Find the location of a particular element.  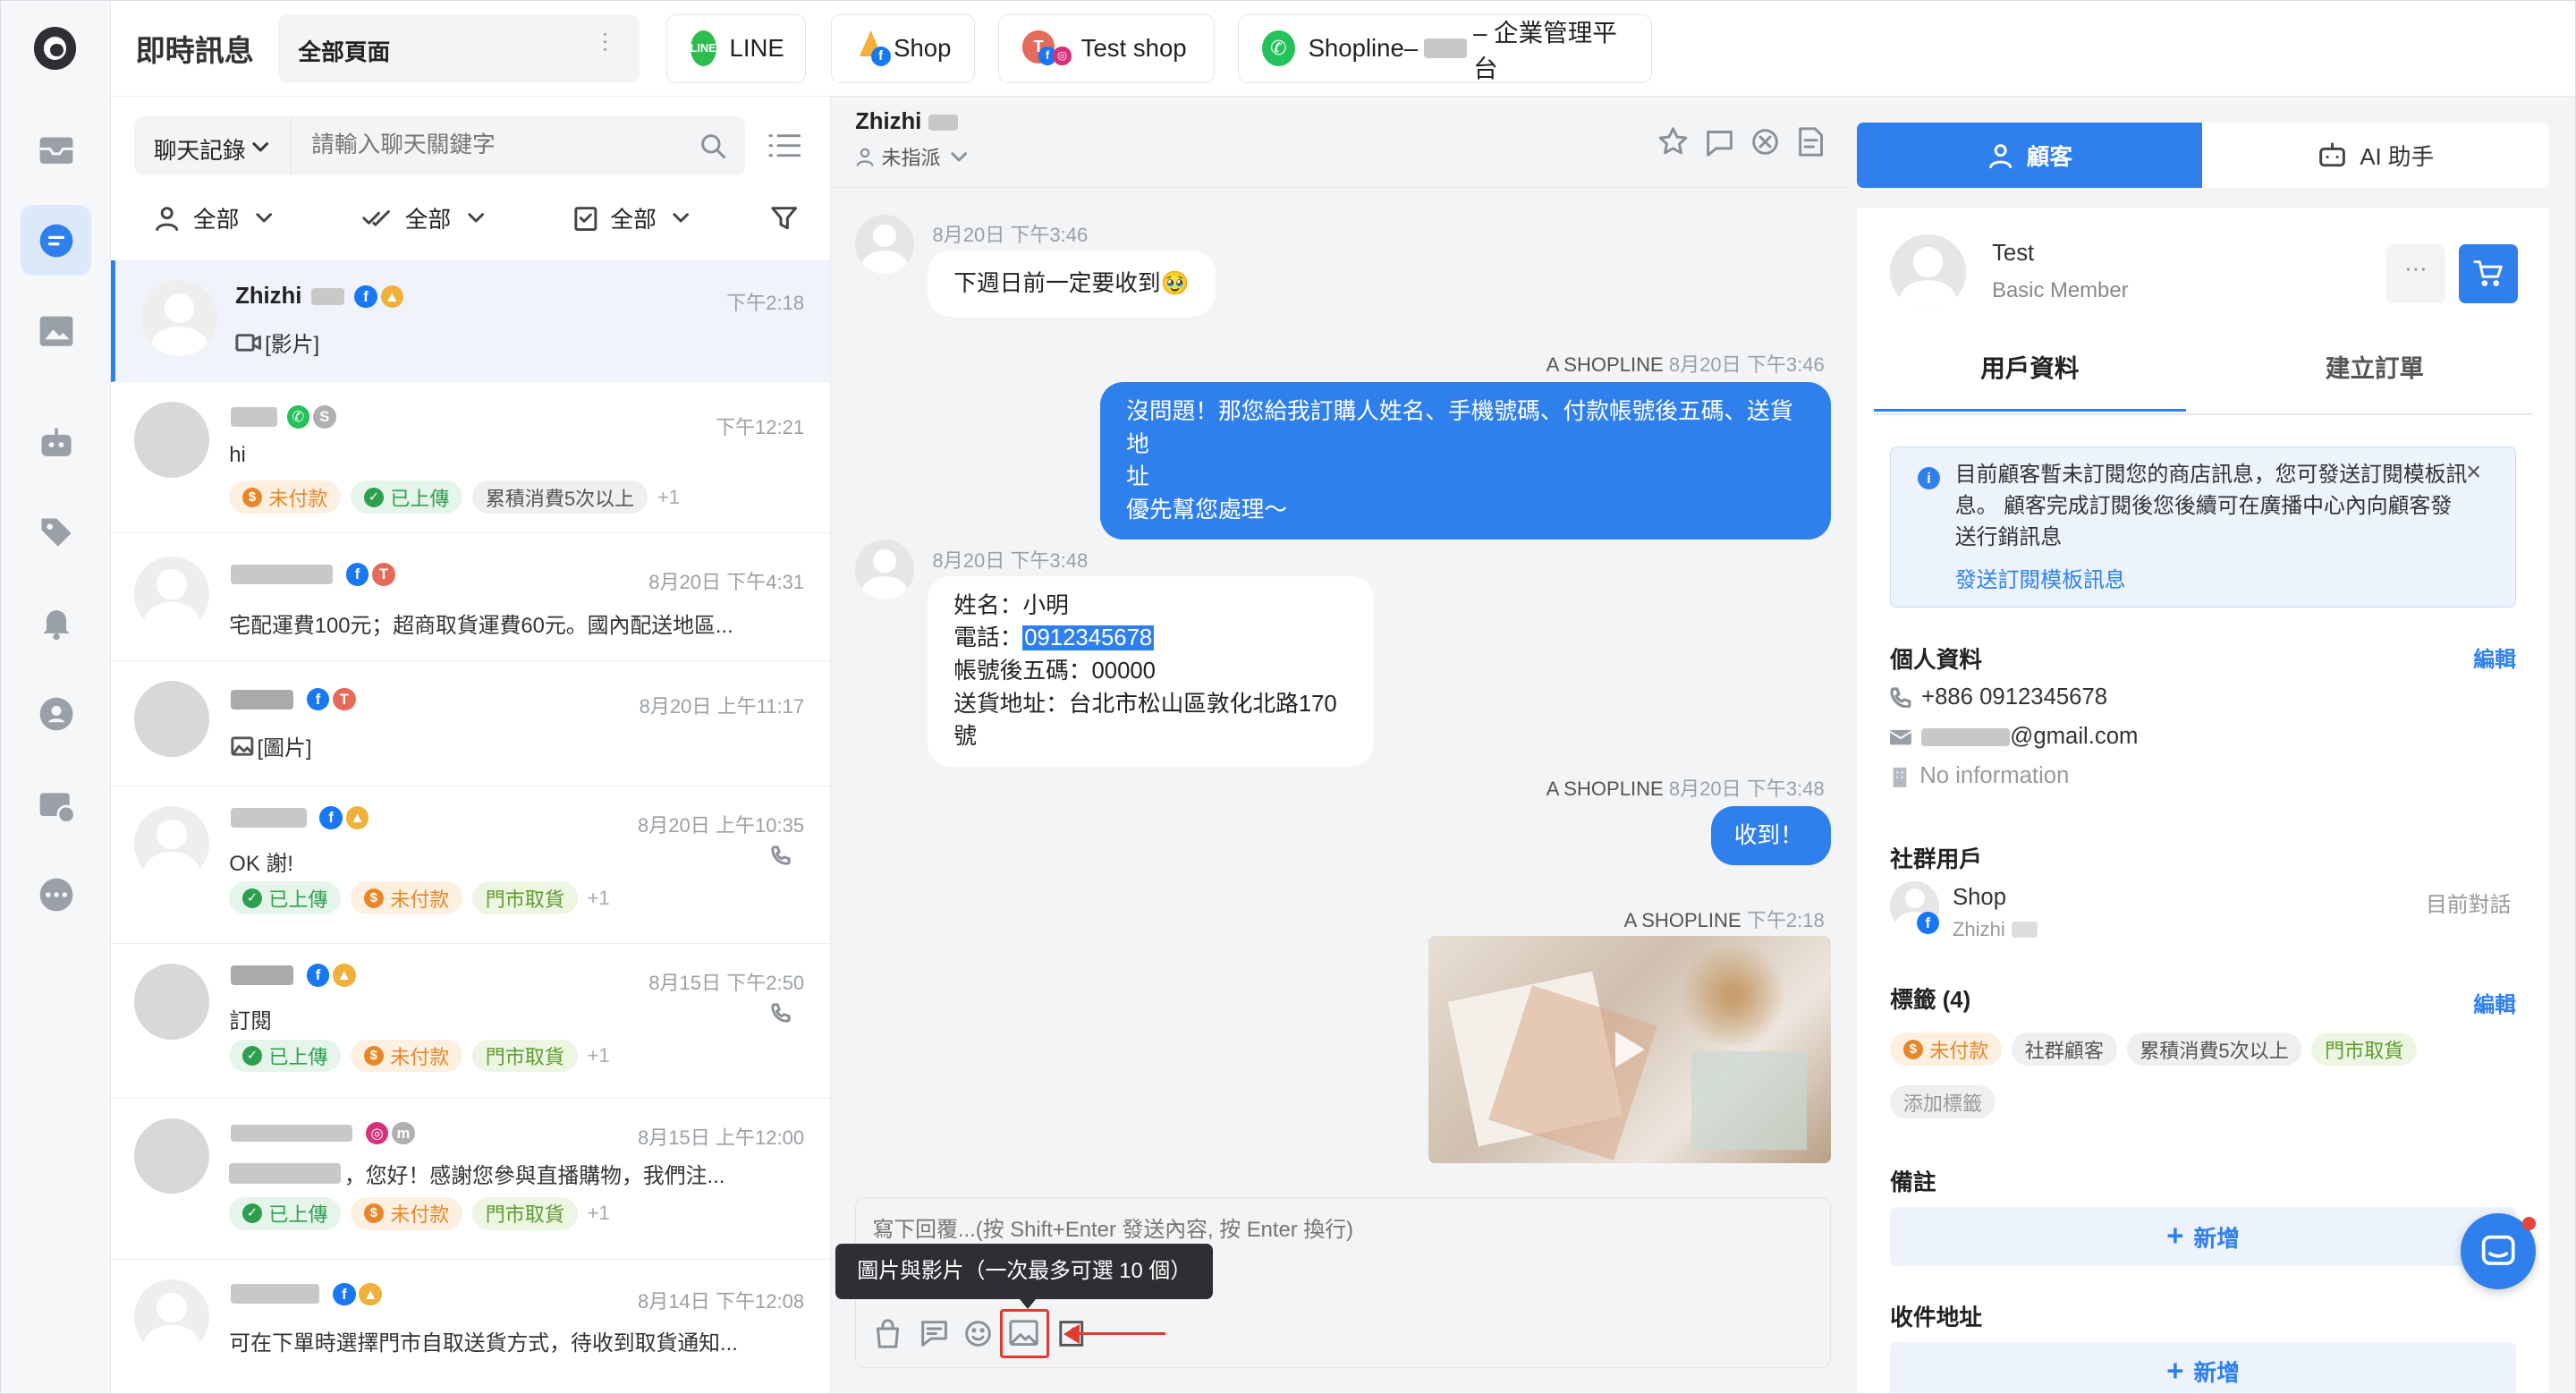

document-icon is located at coordinates (1810, 142).